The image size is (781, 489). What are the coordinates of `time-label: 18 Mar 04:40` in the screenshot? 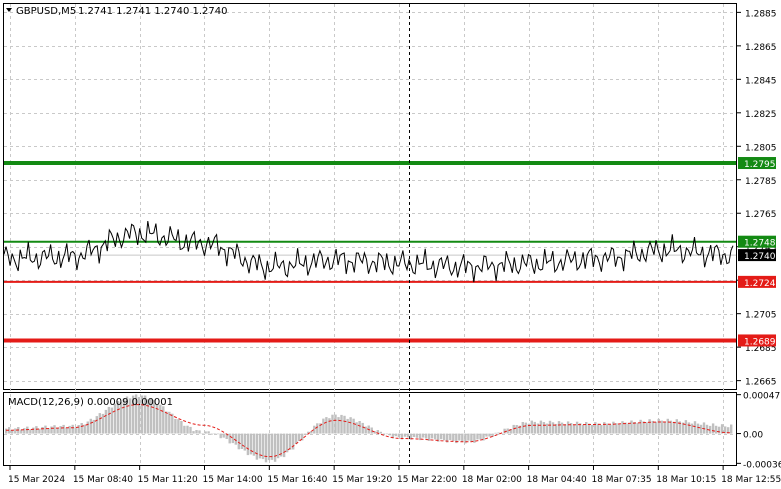 It's located at (557, 480).